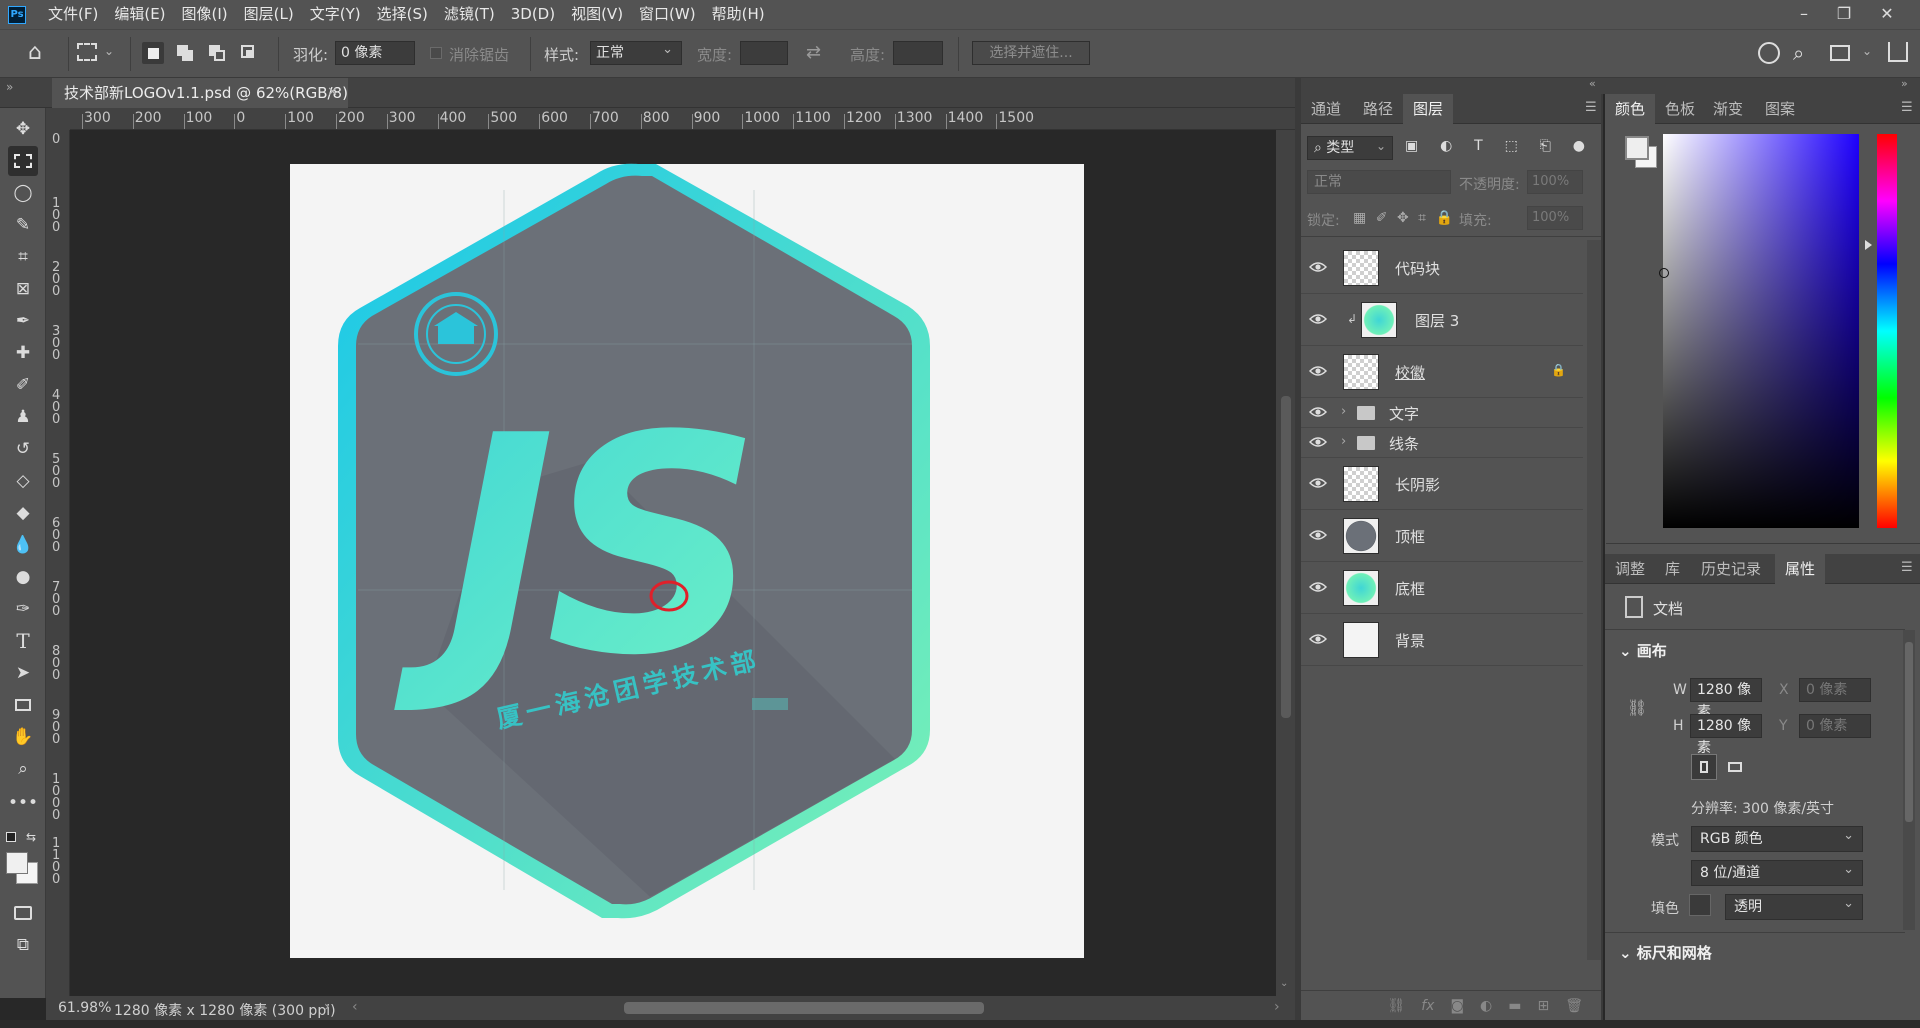 Image resolution: width=1920 pixels, height=1028 pixels. I want to click on properties-scrollbar, so click(1909, 780).